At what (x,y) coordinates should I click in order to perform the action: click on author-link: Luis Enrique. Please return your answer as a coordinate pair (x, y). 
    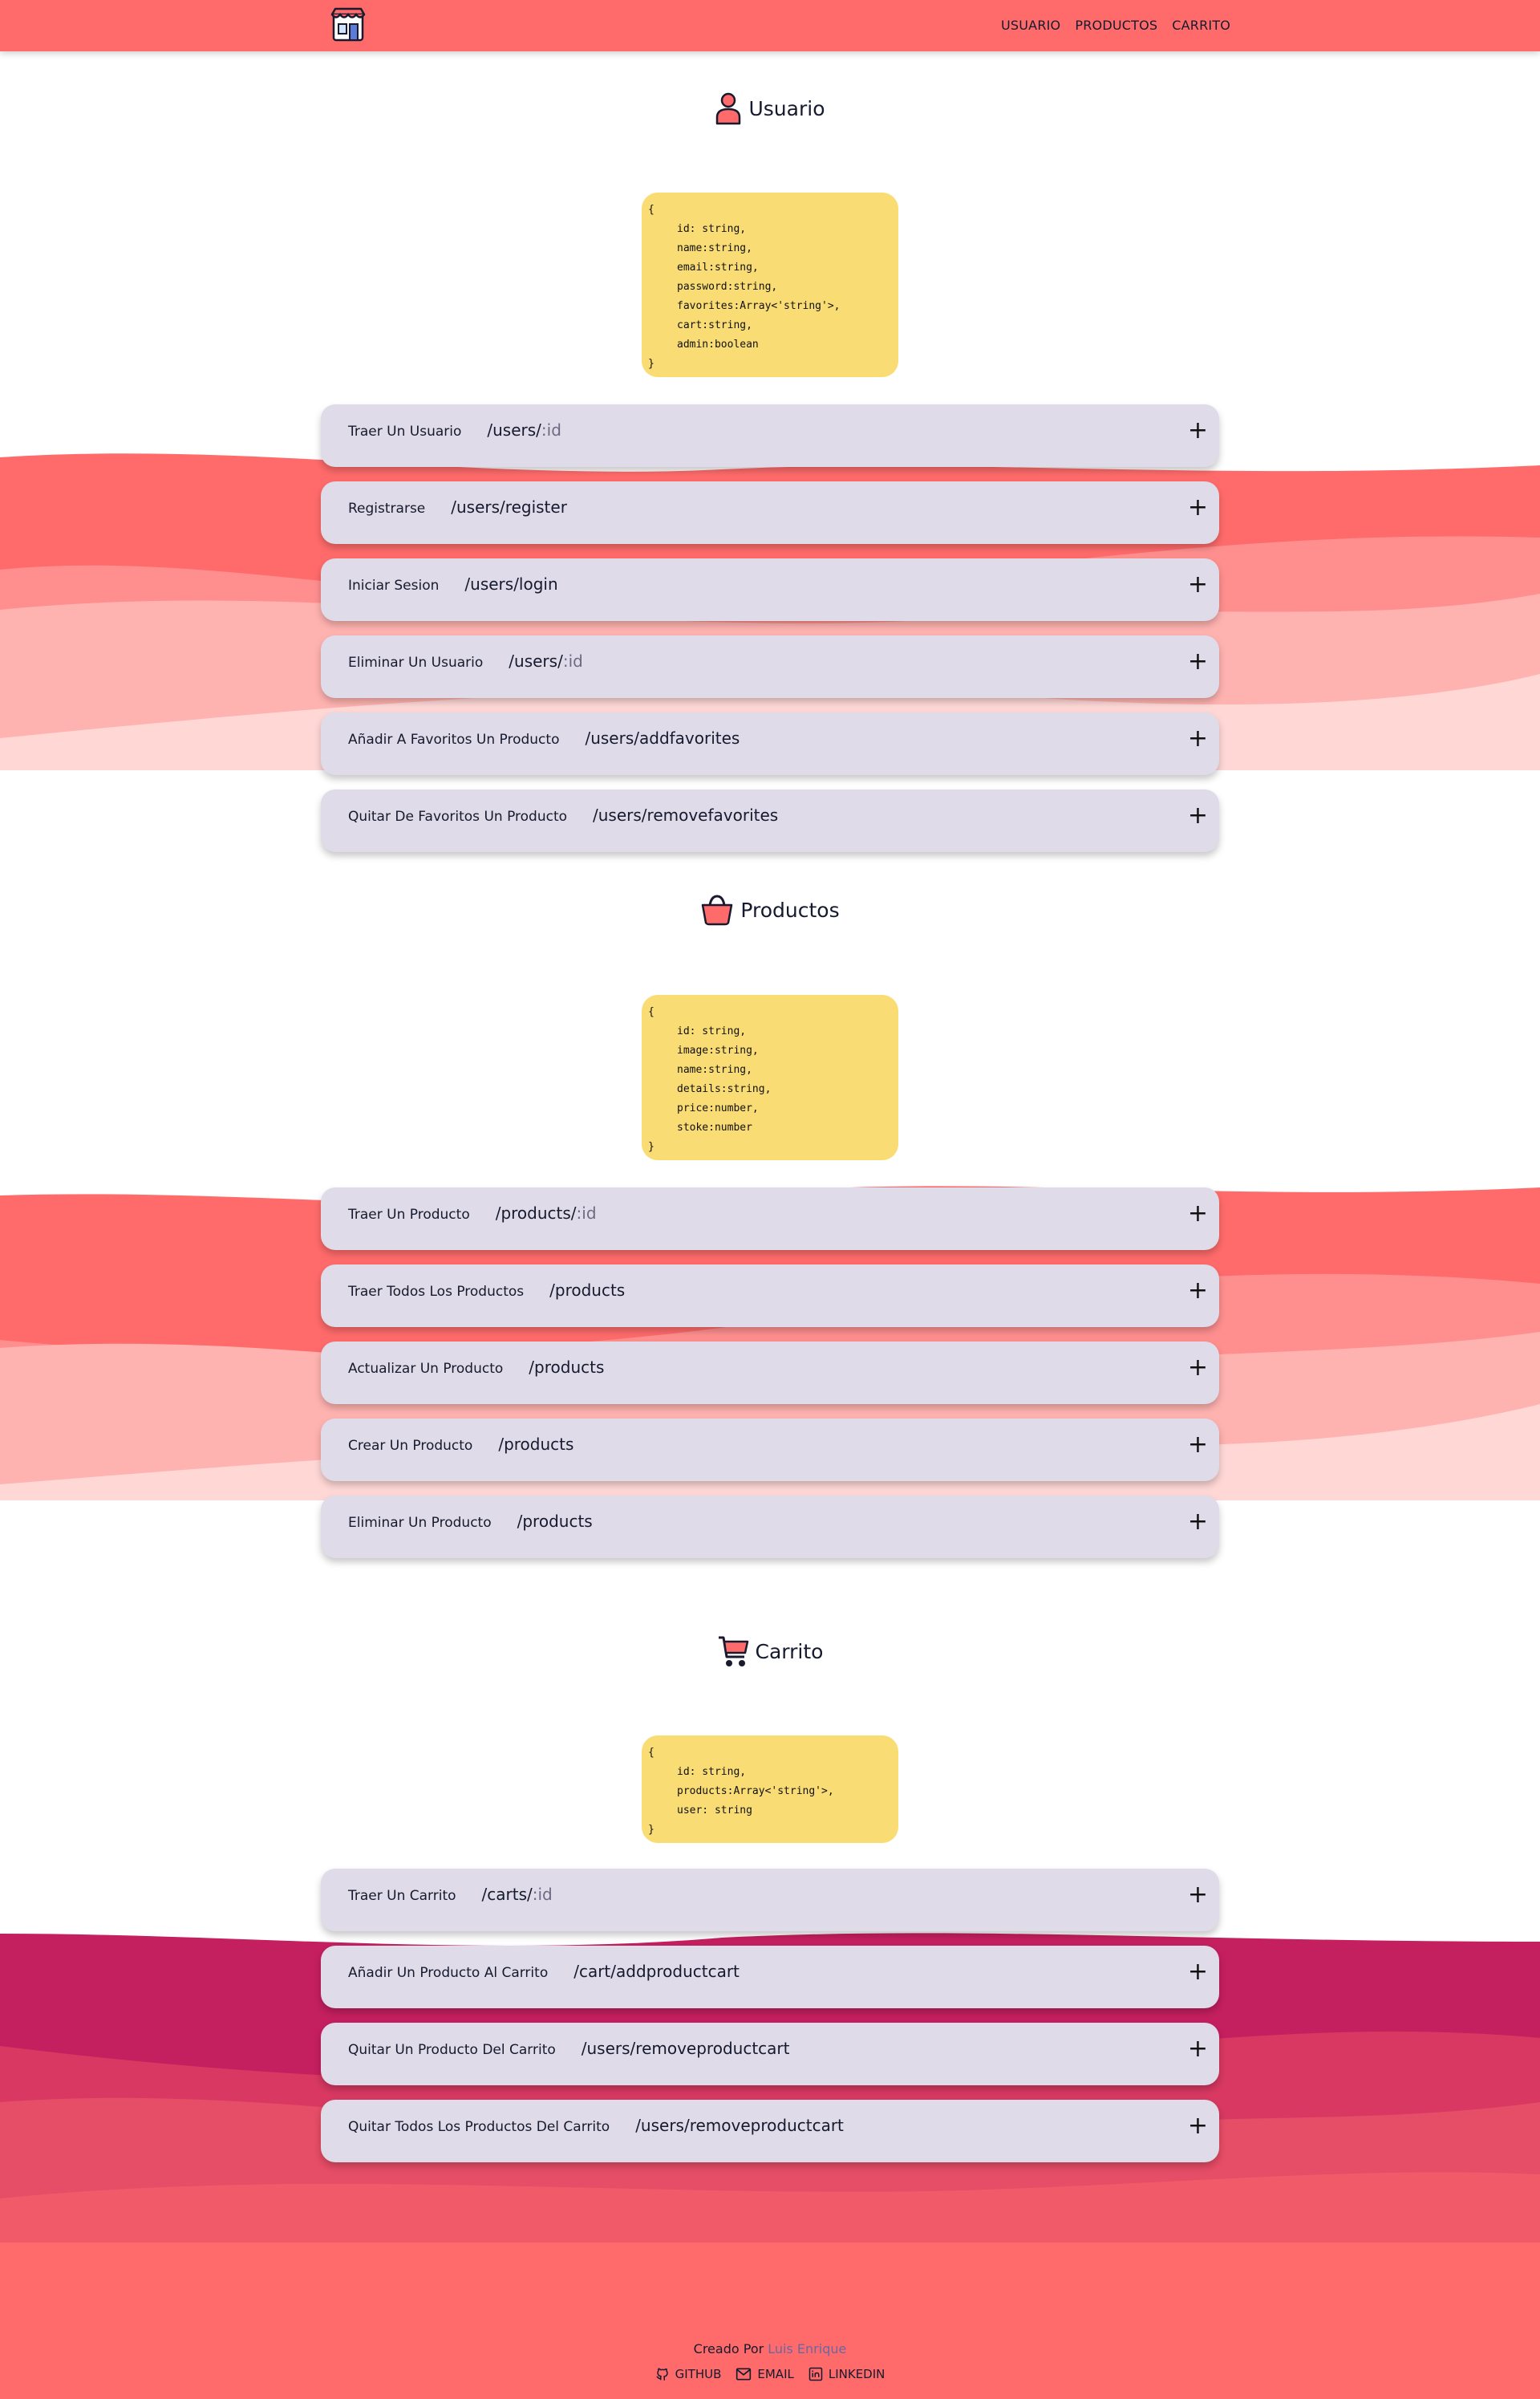
    Looking at the image, I should click on (807, 2348).